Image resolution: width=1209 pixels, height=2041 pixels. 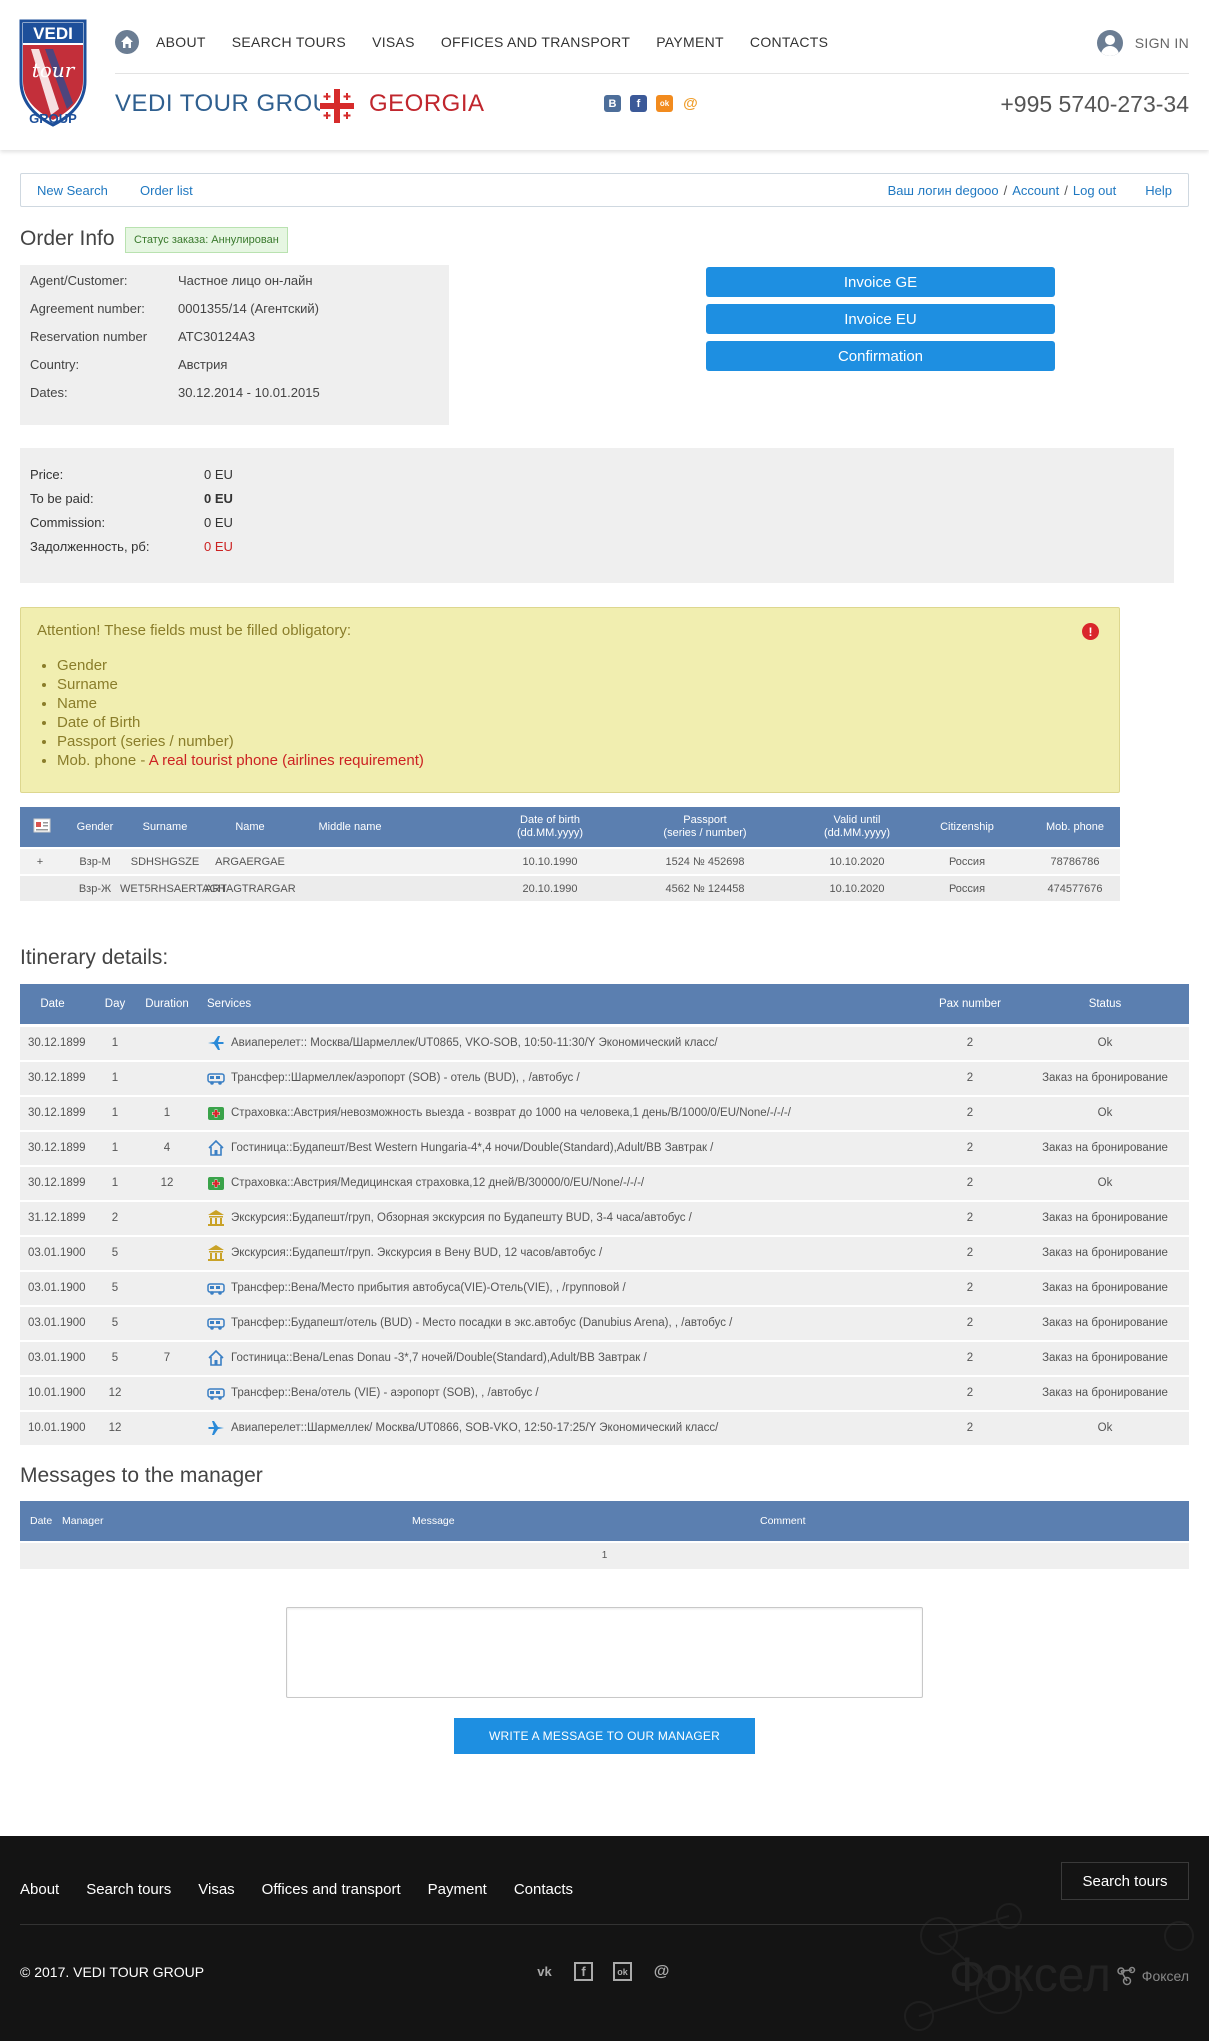 I want to click on nav-payment: PAYMENT, so click(x=690, y=42).